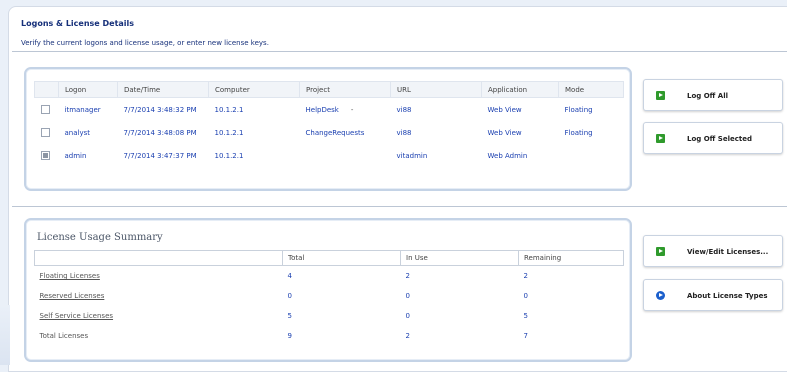 The image size is (787, 372). I want to click on cell-datetime: 7/7/2014 3:47:37 PM, so click(160, 155).